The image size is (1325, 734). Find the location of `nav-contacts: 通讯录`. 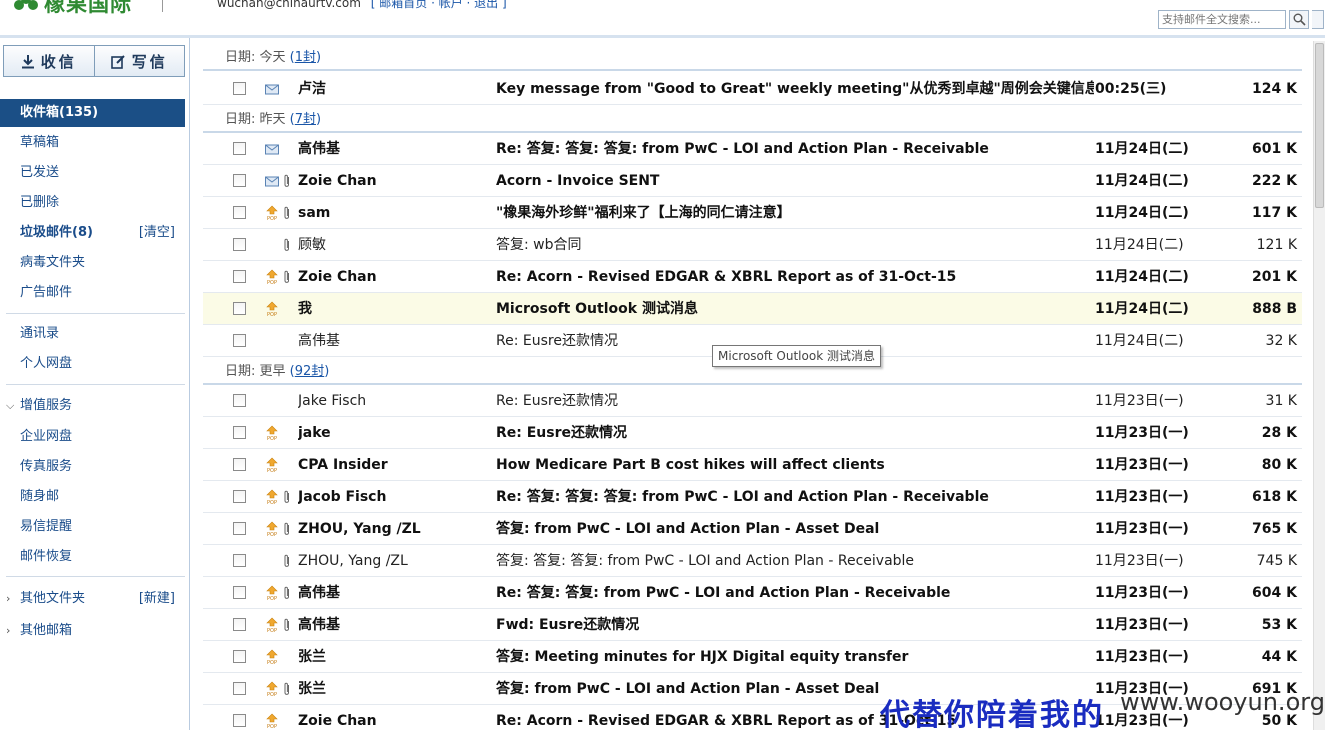

nav-contacts: 通讯录 is located at coordinates (92, 334).